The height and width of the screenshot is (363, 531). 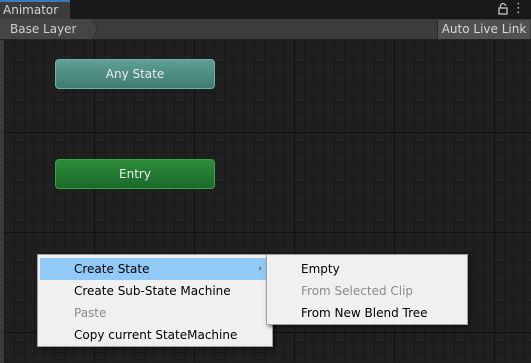 I want to click on menu-item-copy-state-machine: Copy current StateMachine, so click(x=155, y=335).